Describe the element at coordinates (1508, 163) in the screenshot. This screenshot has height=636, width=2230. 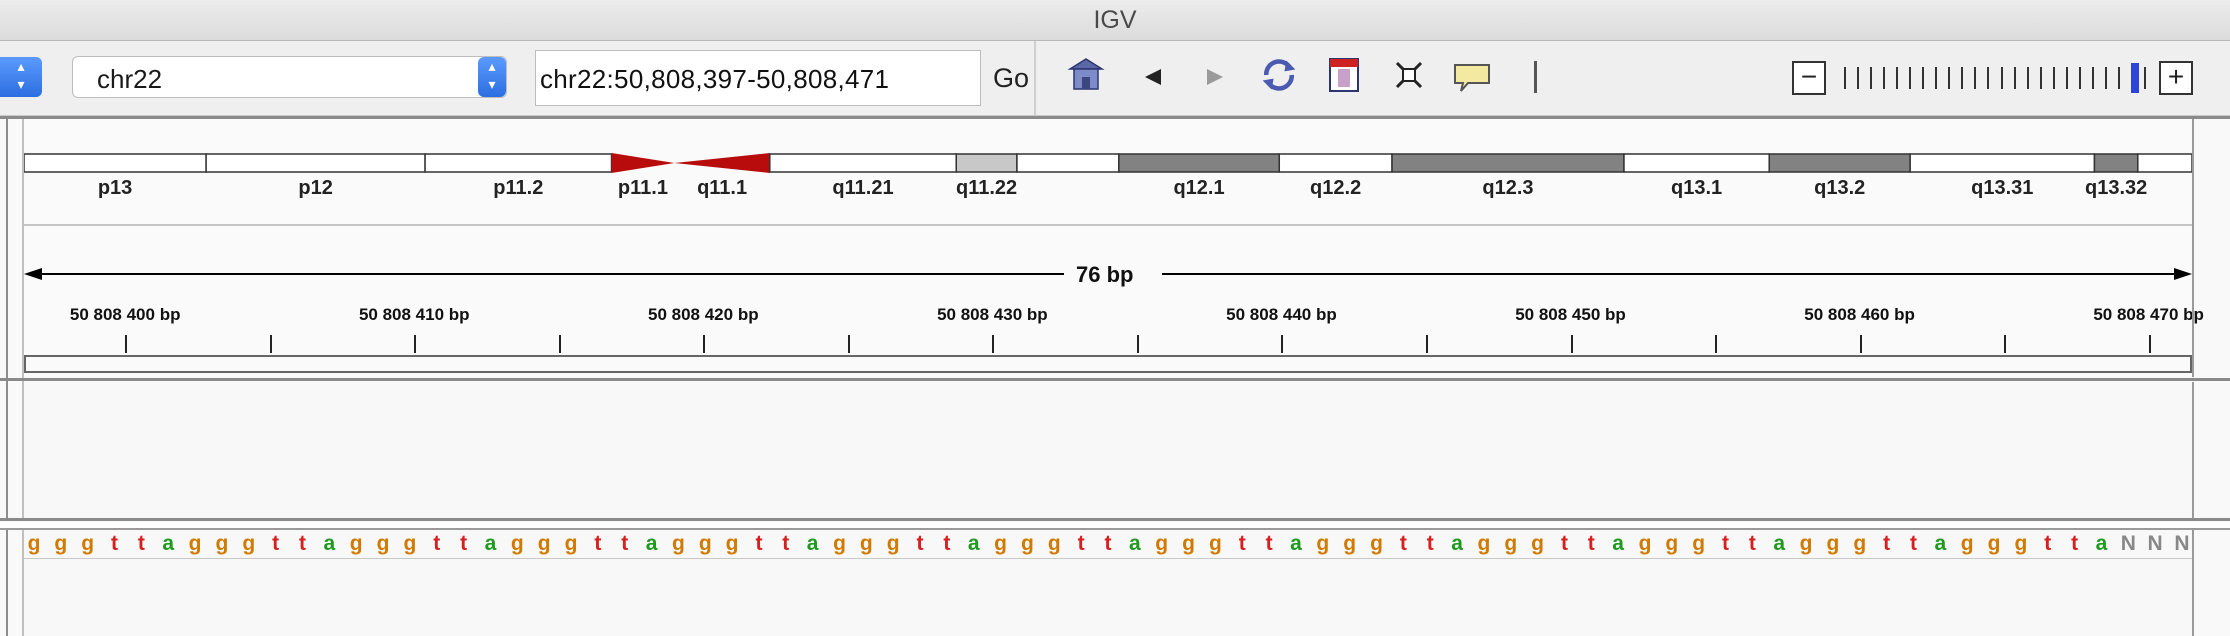
I see `cytoband-q12.3` at that location.